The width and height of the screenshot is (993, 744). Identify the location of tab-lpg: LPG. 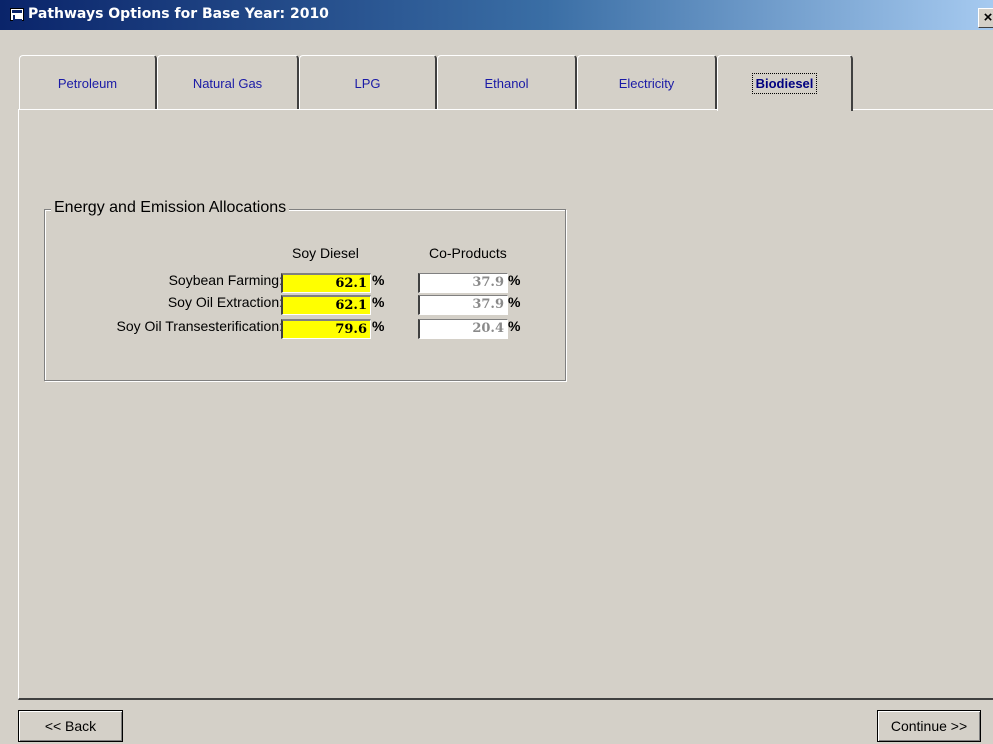
(368, 82).